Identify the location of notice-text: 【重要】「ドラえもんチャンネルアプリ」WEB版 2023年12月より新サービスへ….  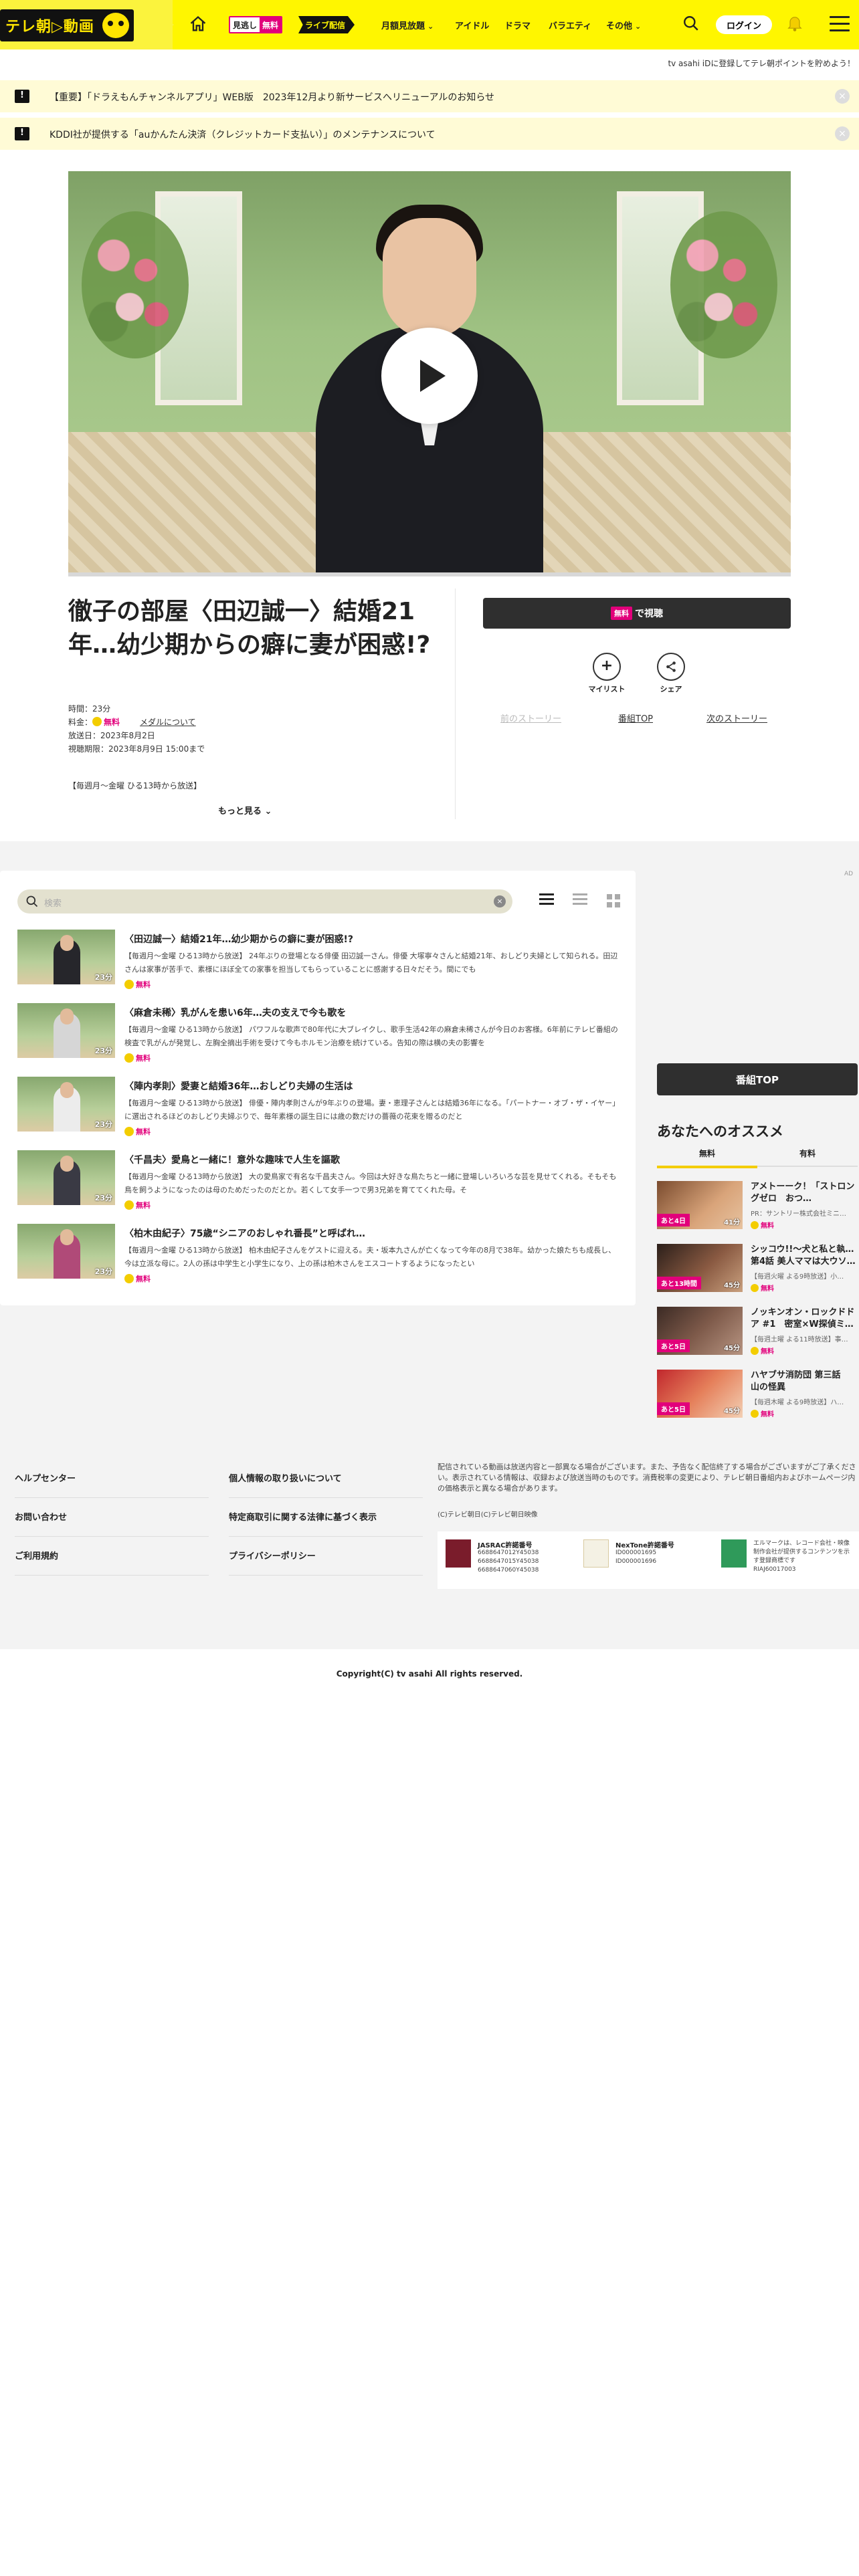
(272, 97).